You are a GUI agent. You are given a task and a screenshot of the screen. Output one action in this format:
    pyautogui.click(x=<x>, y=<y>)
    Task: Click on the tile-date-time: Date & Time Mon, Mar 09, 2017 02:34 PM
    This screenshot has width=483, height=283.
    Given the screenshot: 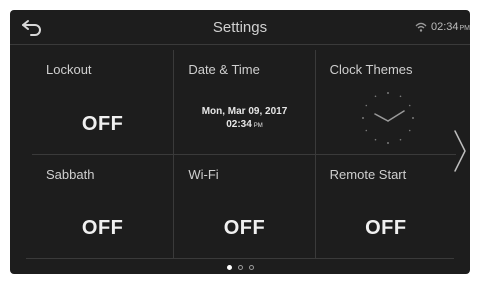 What is the action you would take?
    pyautogui.click(x=243, y=102)
    